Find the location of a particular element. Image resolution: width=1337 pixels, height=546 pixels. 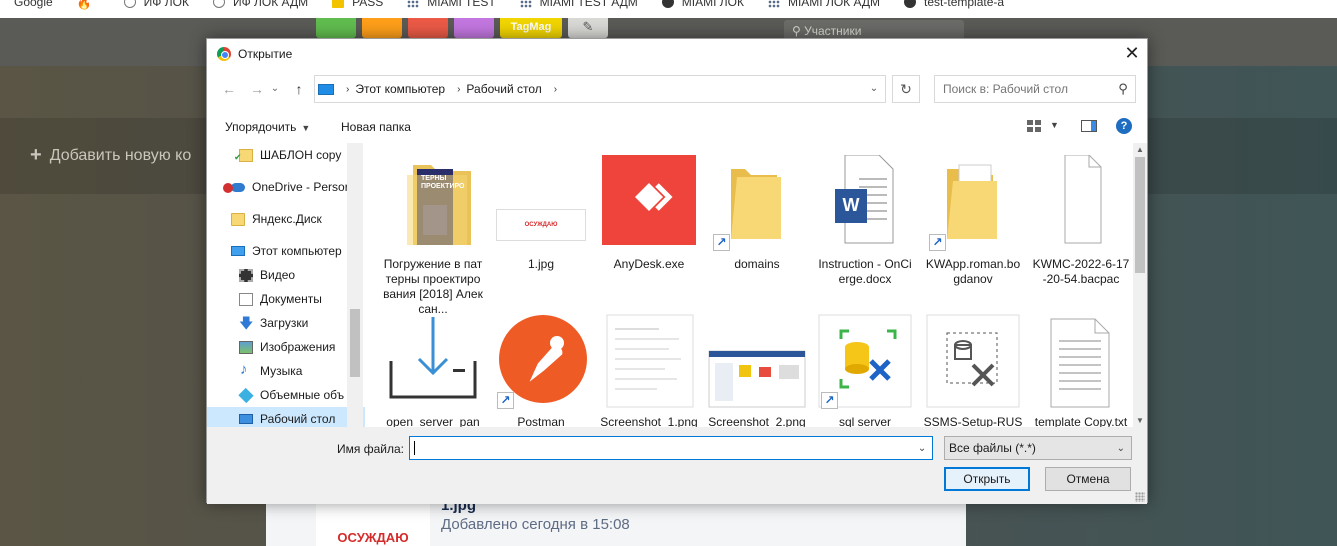

label-green is located at coordinates (336, 28).